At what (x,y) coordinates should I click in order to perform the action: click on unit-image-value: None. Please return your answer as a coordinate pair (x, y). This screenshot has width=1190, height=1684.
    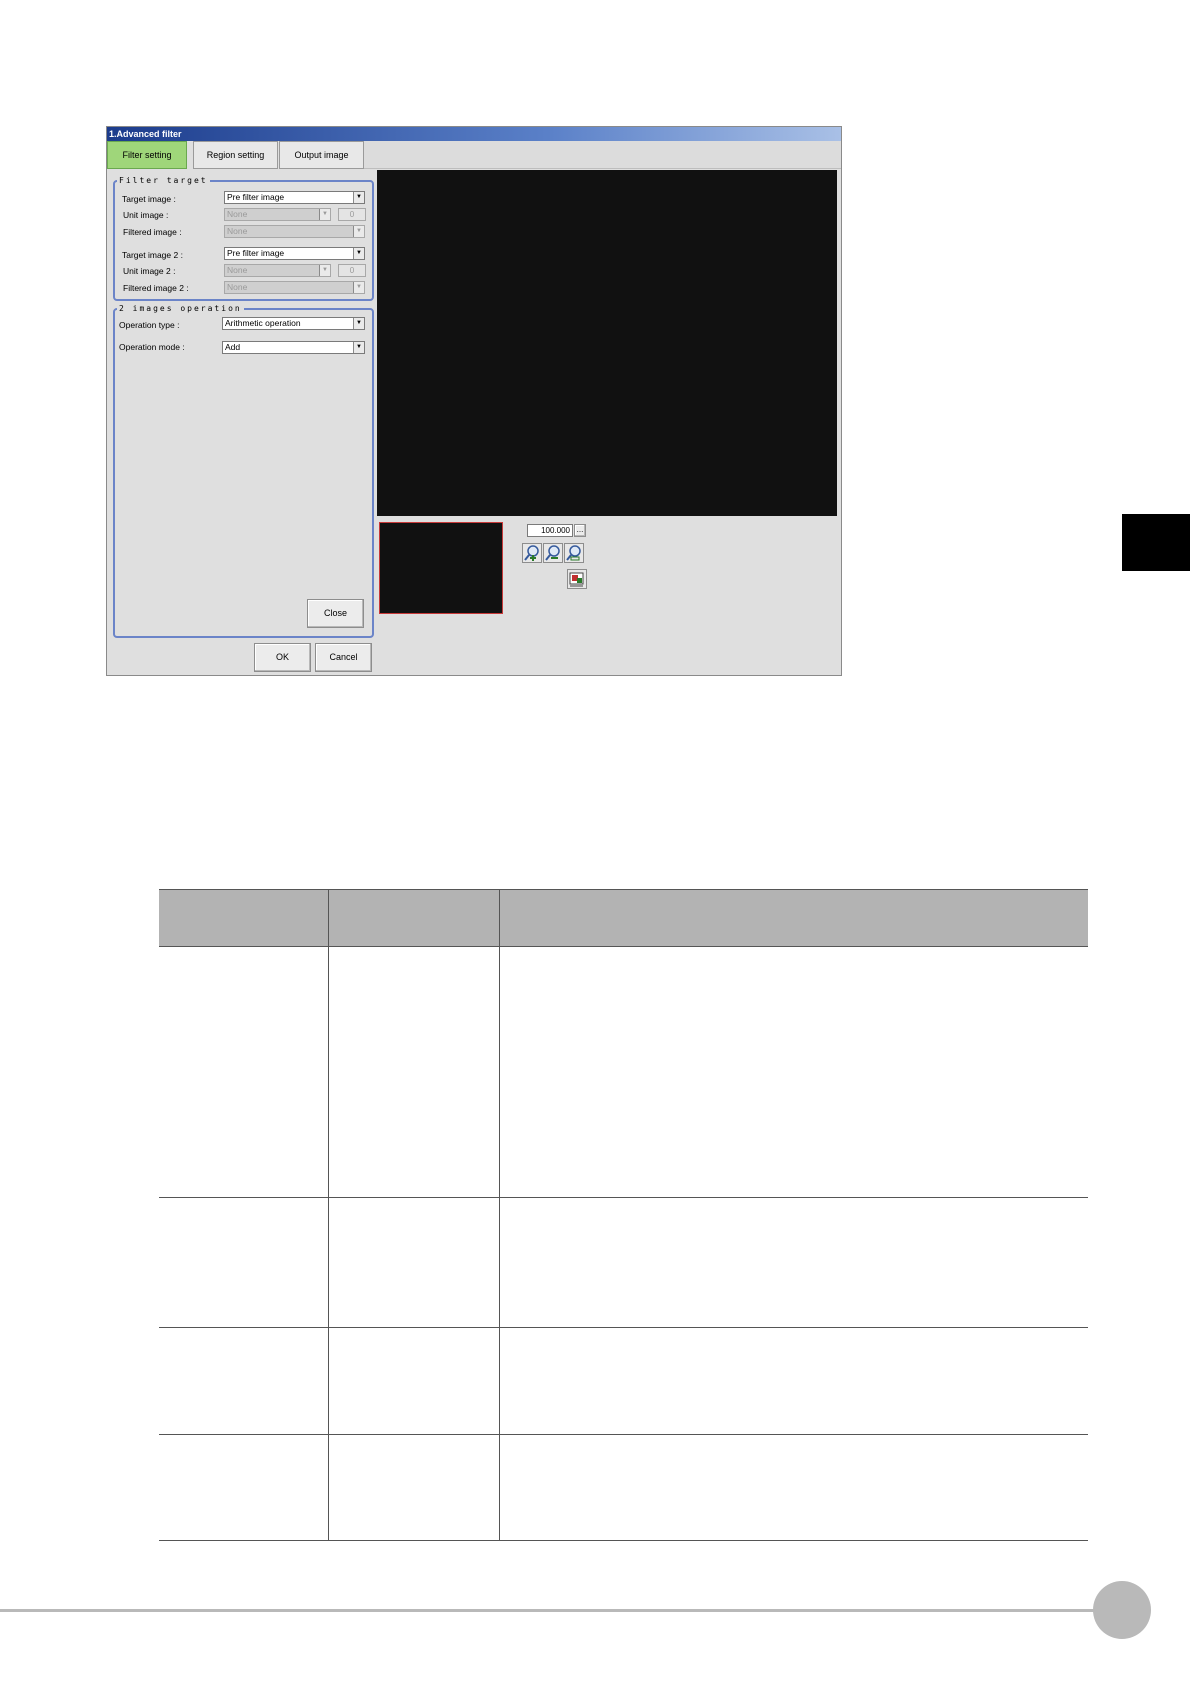
    Looking at the image, I should click on (237, 214).